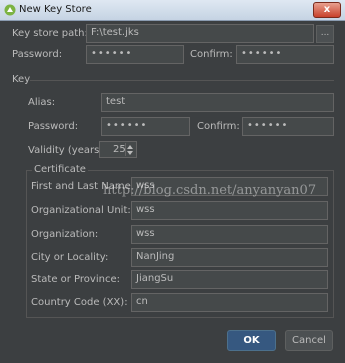  I want to click on keystore-password-field: ••••••, so click(135, 54).